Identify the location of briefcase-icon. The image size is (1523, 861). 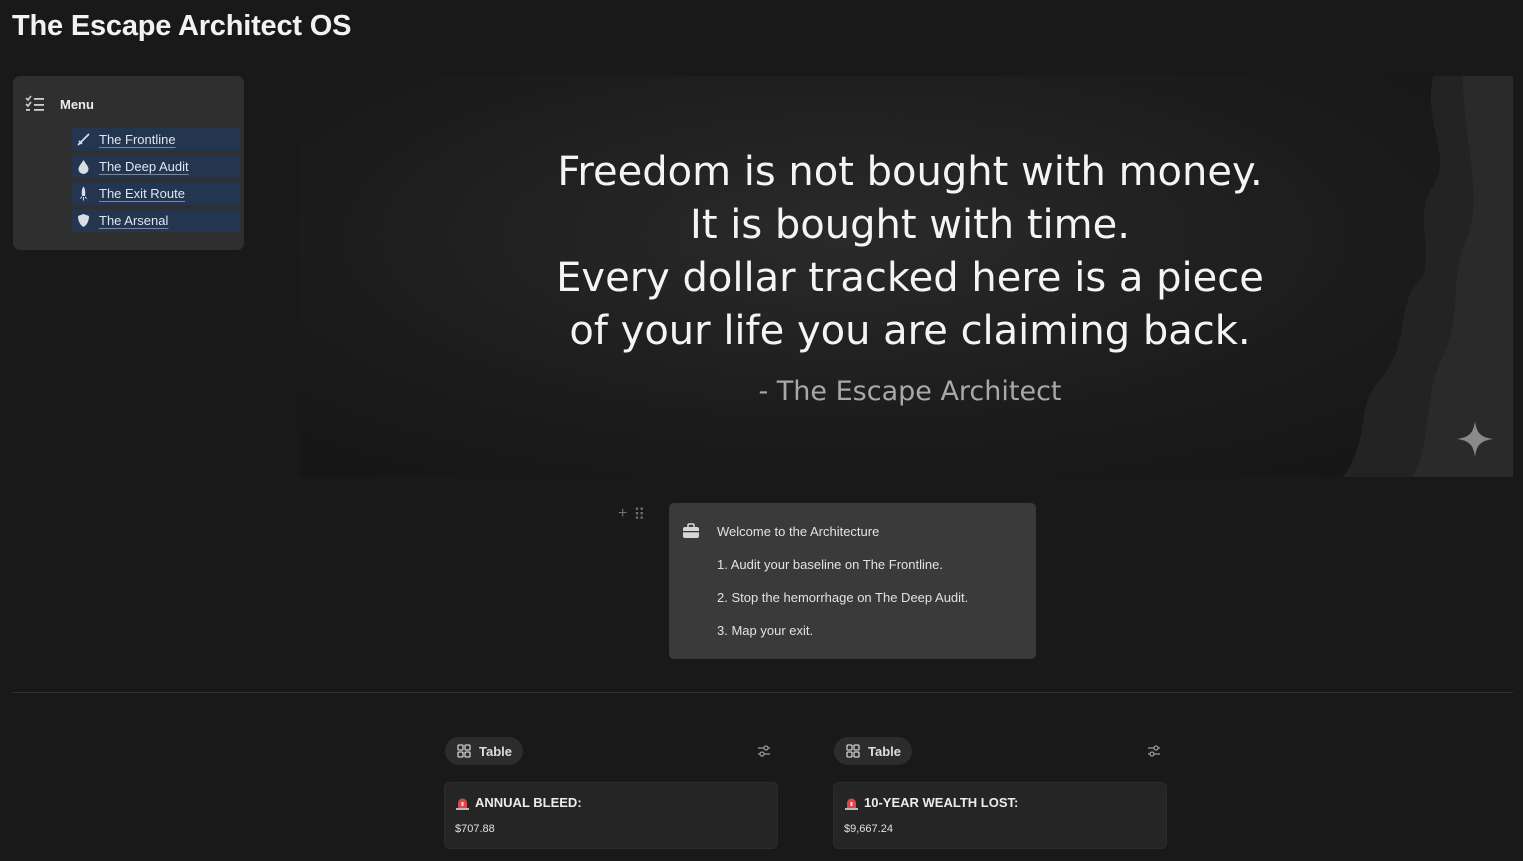
(691, 530).